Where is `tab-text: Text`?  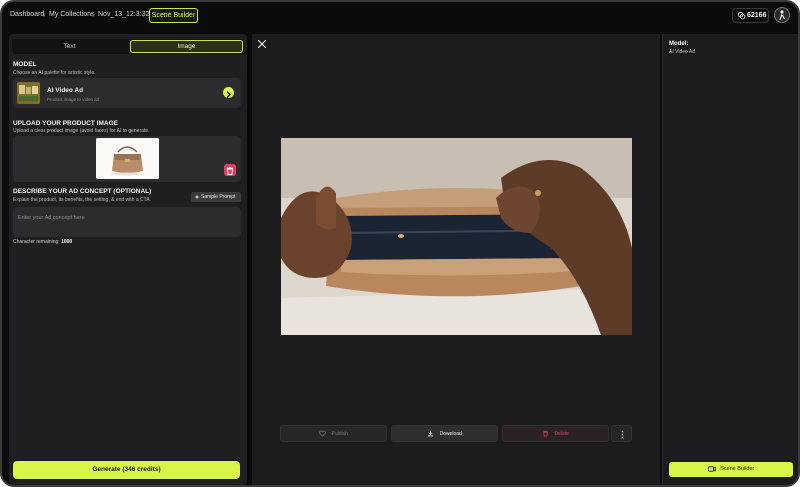
tab-text: Text is located at coordinates (69, 46).